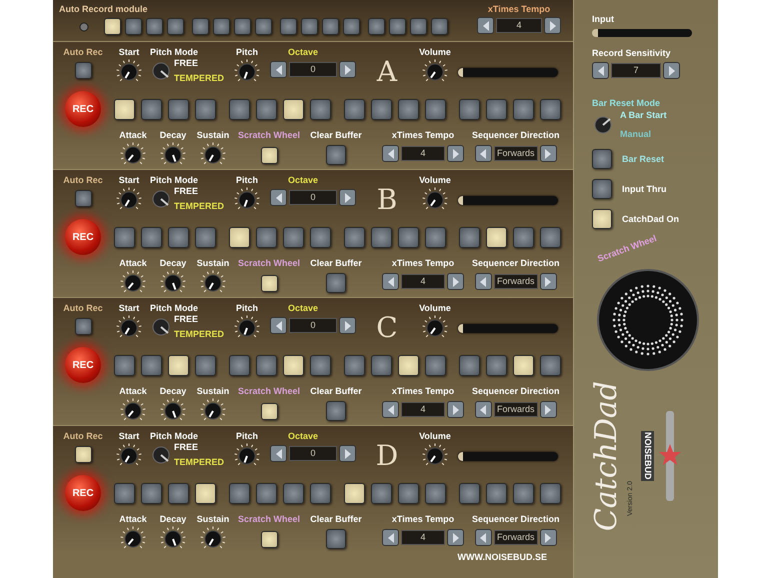  What do you see at coordinates (83, 52) in the screenshot?
I see `auto-rec-label: Auto Rec` at bounding box center [83, 52].